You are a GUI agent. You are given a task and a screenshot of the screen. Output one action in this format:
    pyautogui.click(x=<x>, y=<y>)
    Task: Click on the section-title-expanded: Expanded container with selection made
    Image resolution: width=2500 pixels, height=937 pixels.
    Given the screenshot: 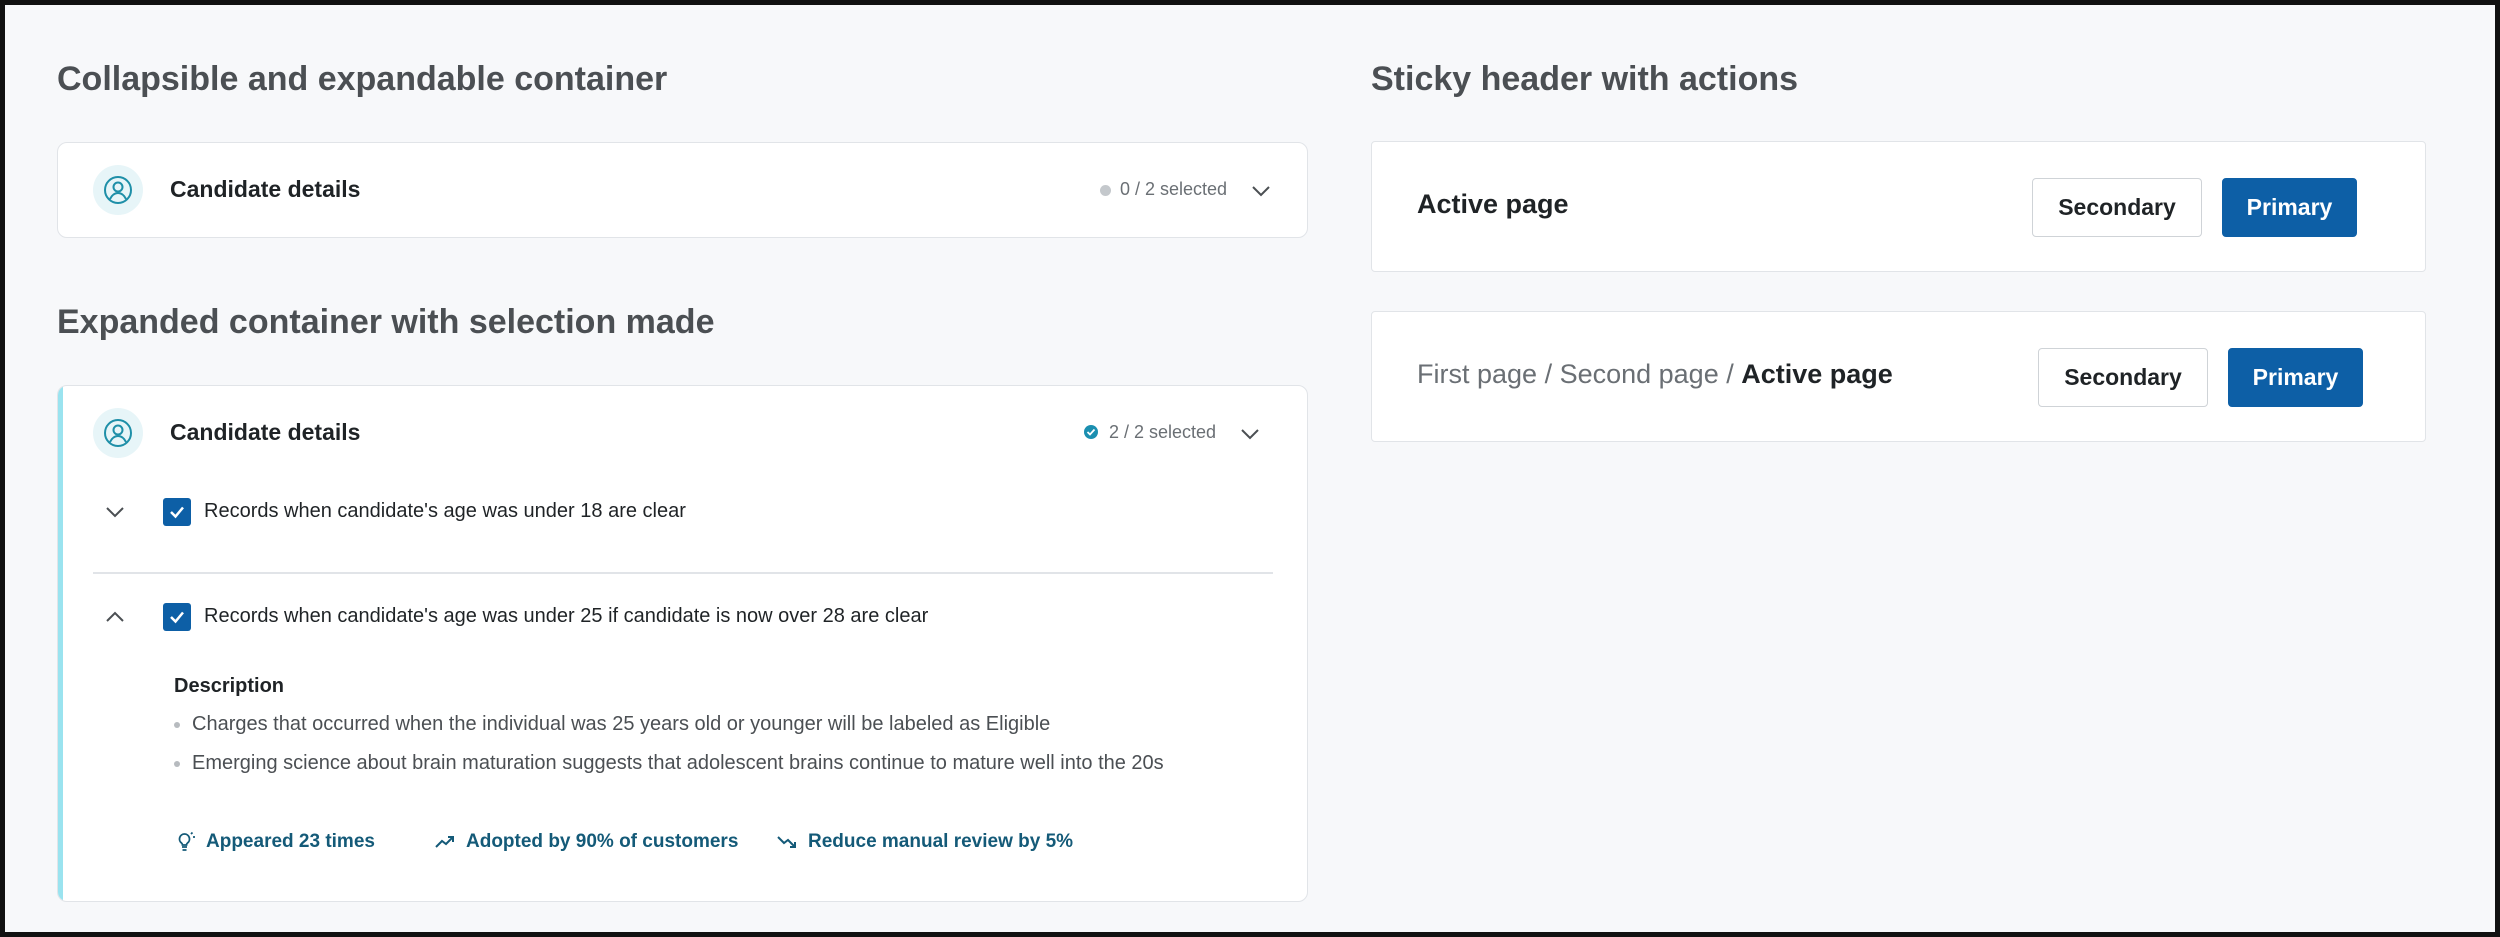 What is the action you would take?
    pyautogui.click(x=386, y=322)
    